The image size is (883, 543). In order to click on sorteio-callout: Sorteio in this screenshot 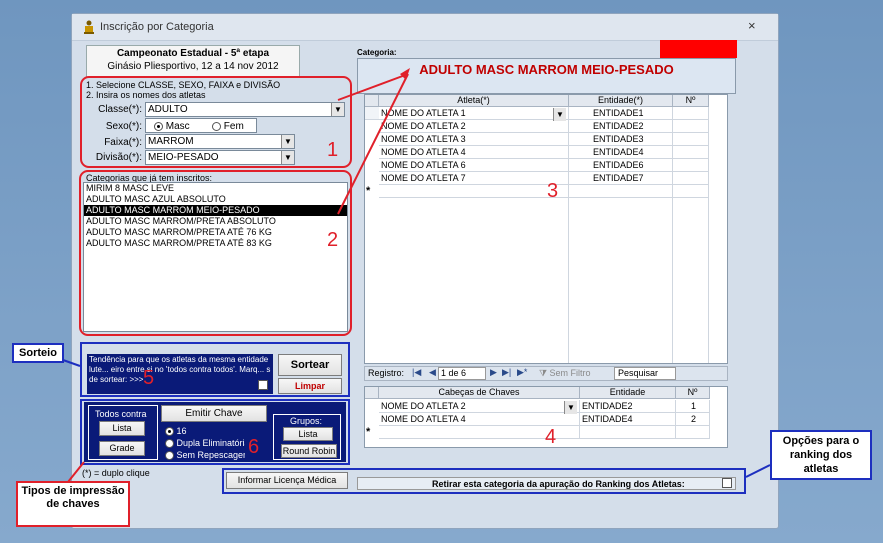, I will do `click(38, 353)`.